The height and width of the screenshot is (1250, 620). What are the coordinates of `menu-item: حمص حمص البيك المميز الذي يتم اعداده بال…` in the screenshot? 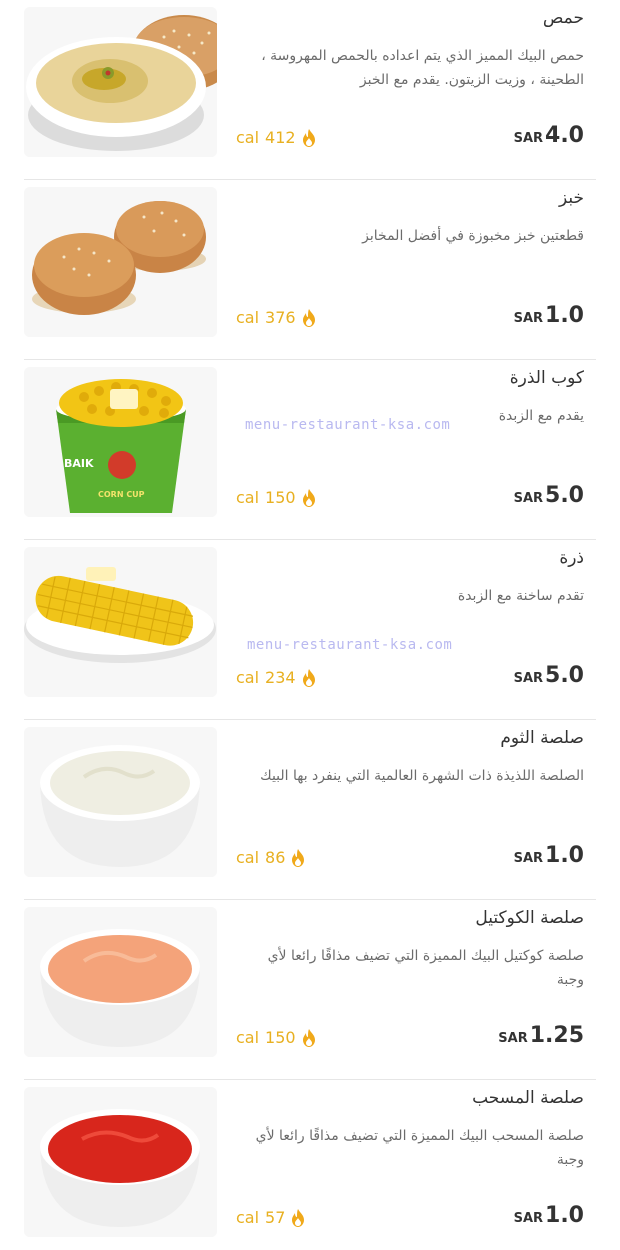 It's located at (310, 90).